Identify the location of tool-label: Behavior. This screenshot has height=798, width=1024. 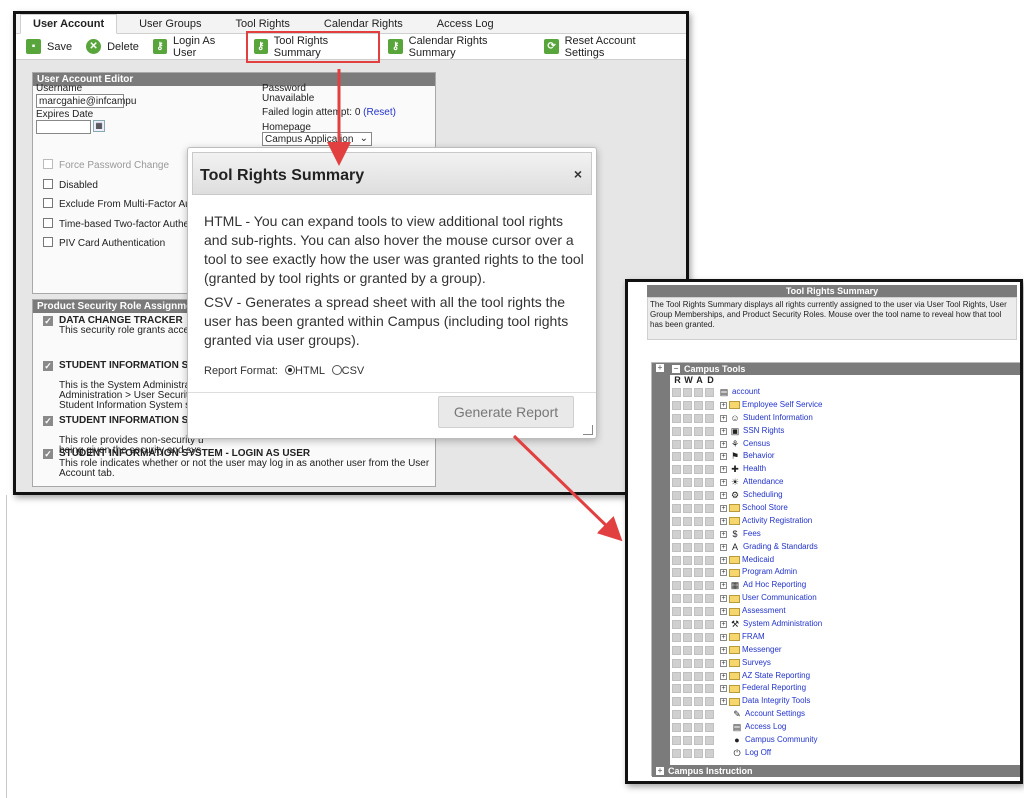
(759, 455).